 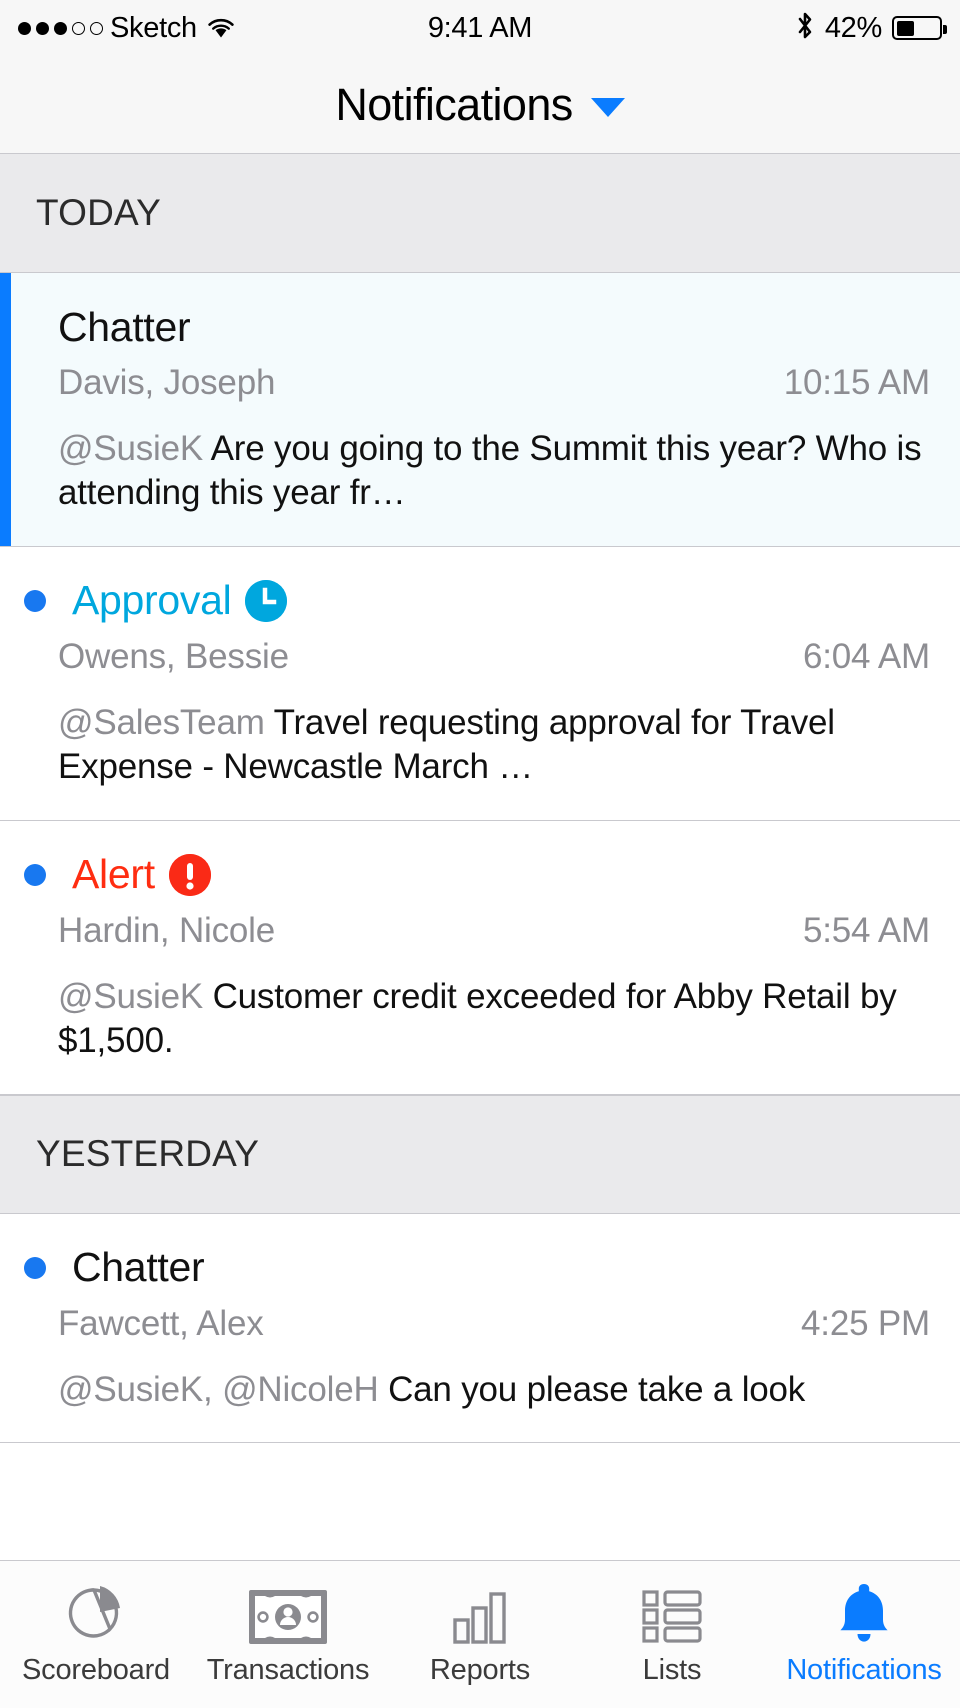 What do you see at coordinates (864, 1670) in the screenshot?
I see `tab-label: Notifications` at bounding box center [864, 1670].